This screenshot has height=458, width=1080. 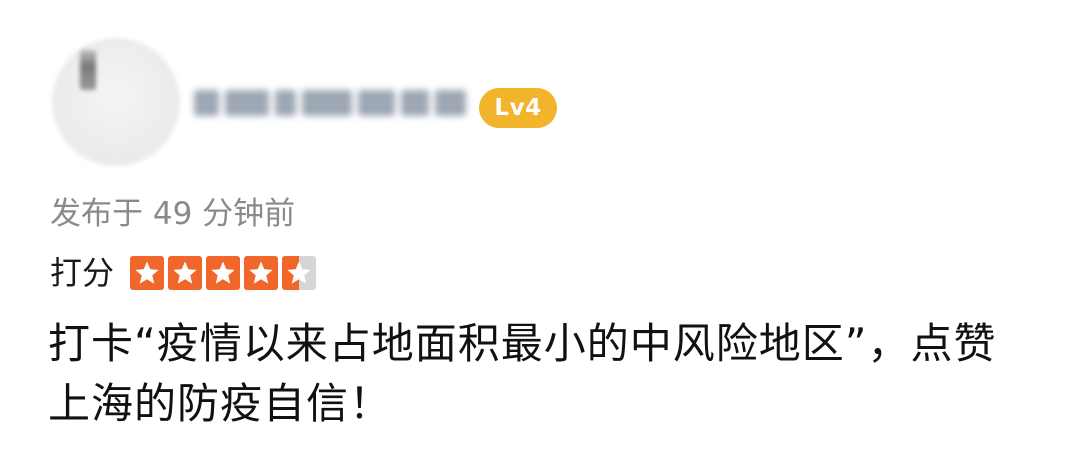 What do you see at coordinates (518, 108) in the screenshot?
I see `level-badge: Lv4` at bounding box center [518, 108].